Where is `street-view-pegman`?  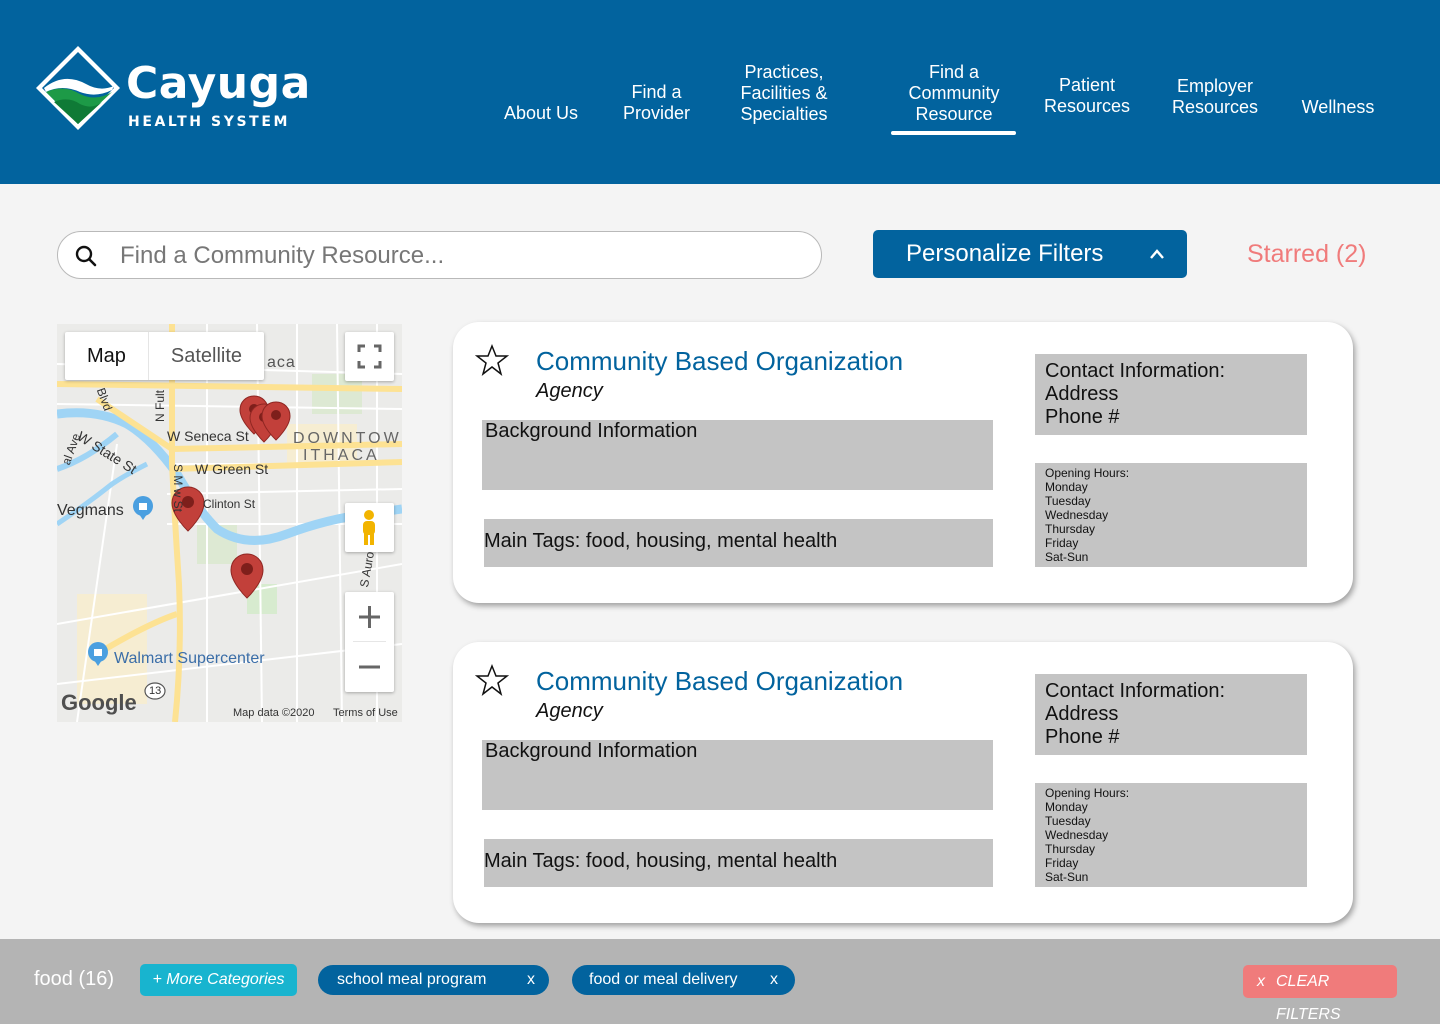
street-view-pegman is located at coordinates (369, 527).